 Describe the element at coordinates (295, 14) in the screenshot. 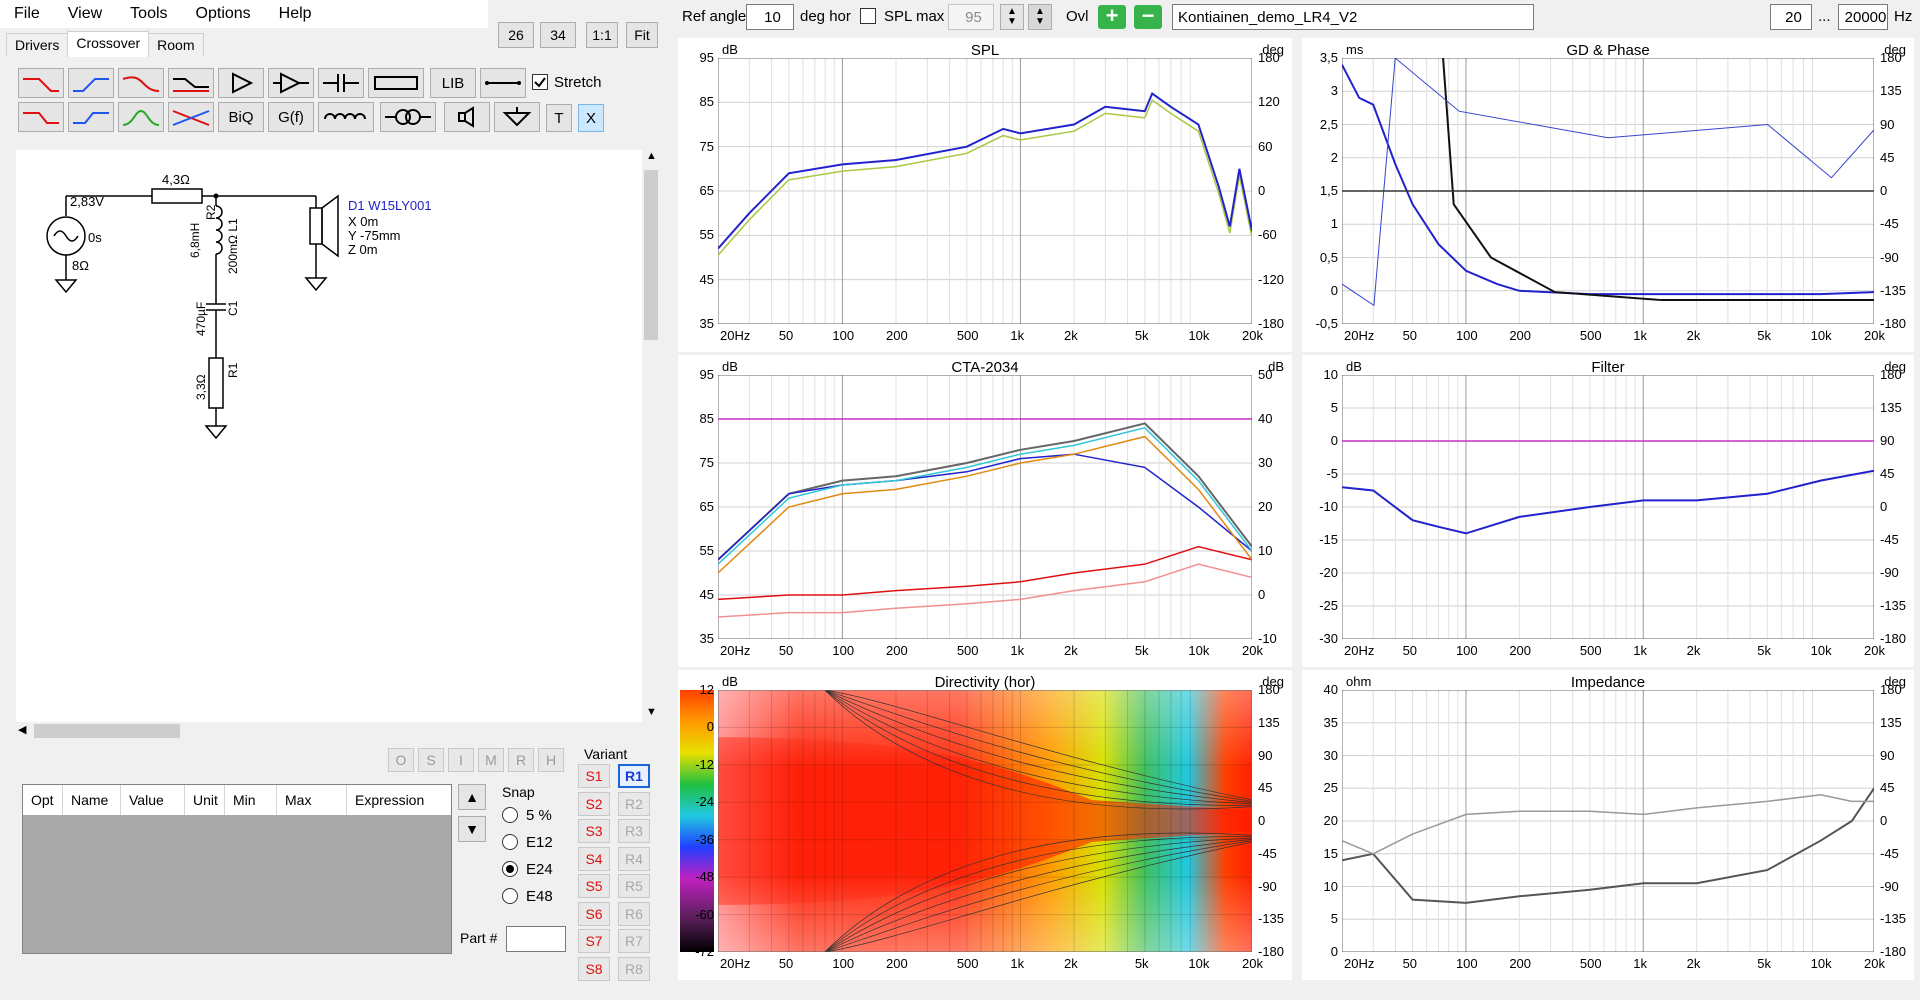

I see `menu-help: Help` at that location.